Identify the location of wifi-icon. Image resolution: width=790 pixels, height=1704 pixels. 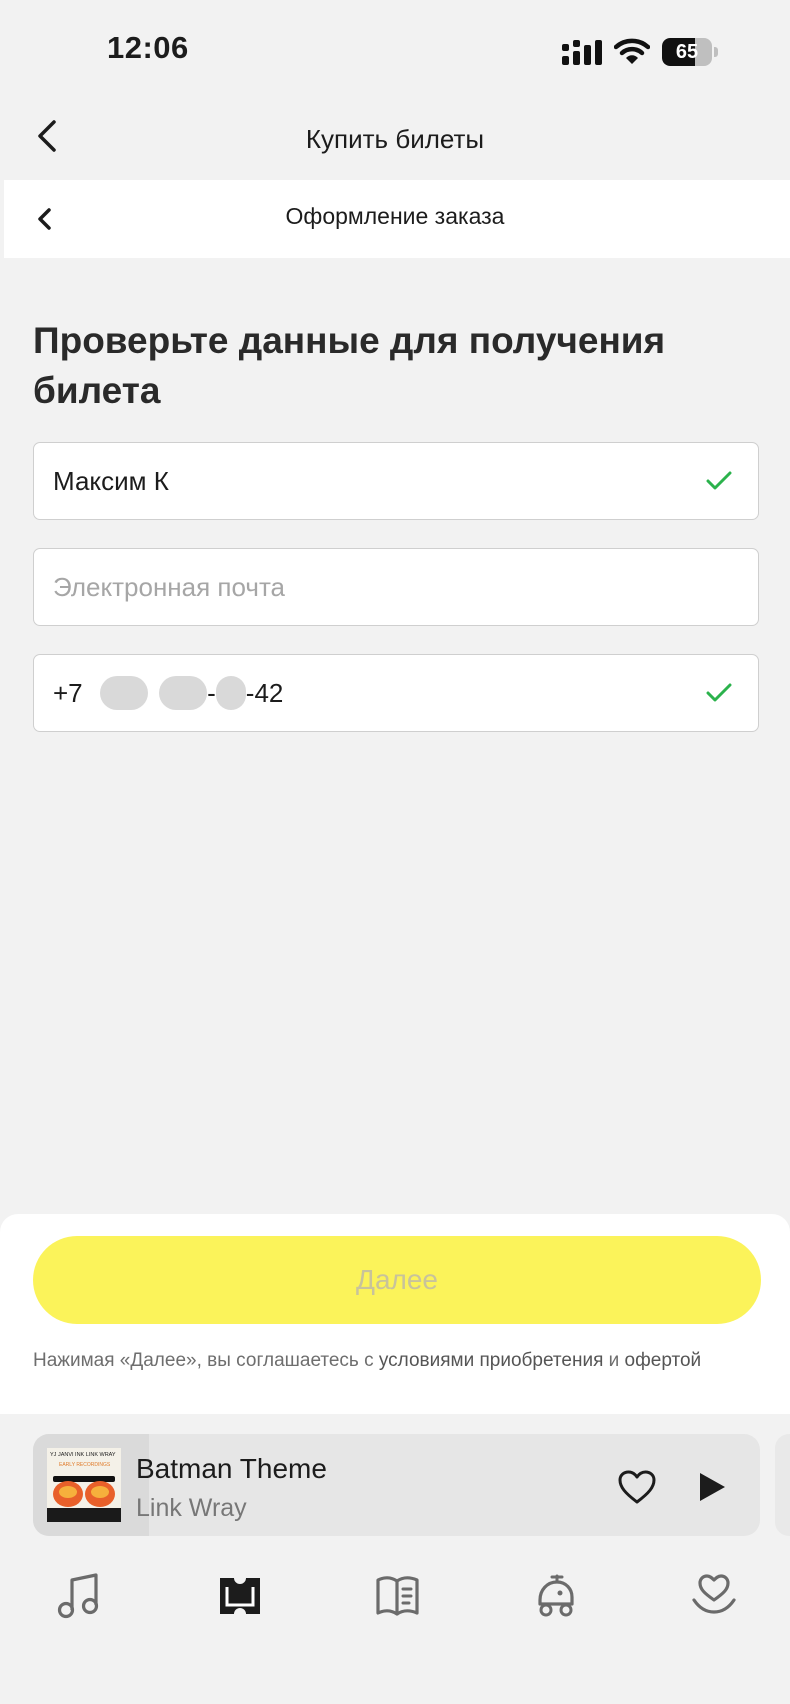
(632, 51).